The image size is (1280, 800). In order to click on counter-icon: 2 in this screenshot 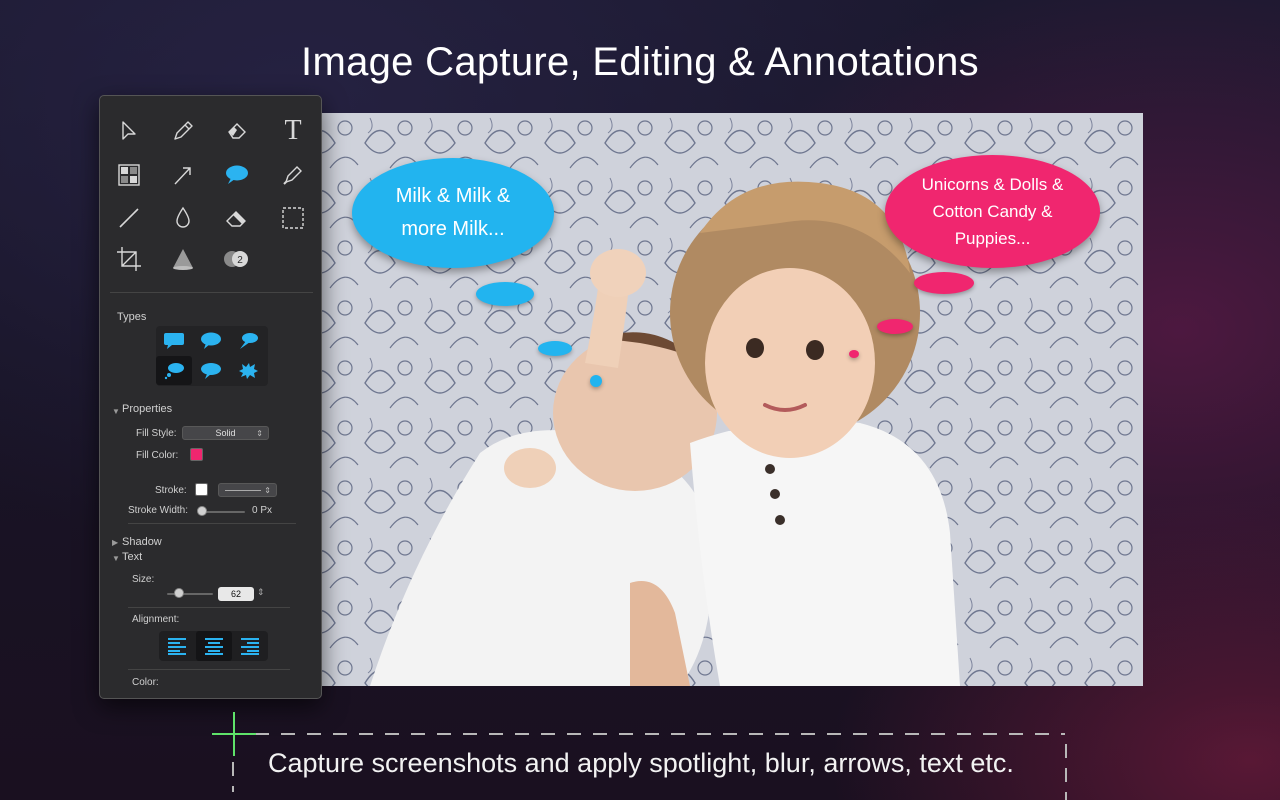, I will do `click(237, 259)`.